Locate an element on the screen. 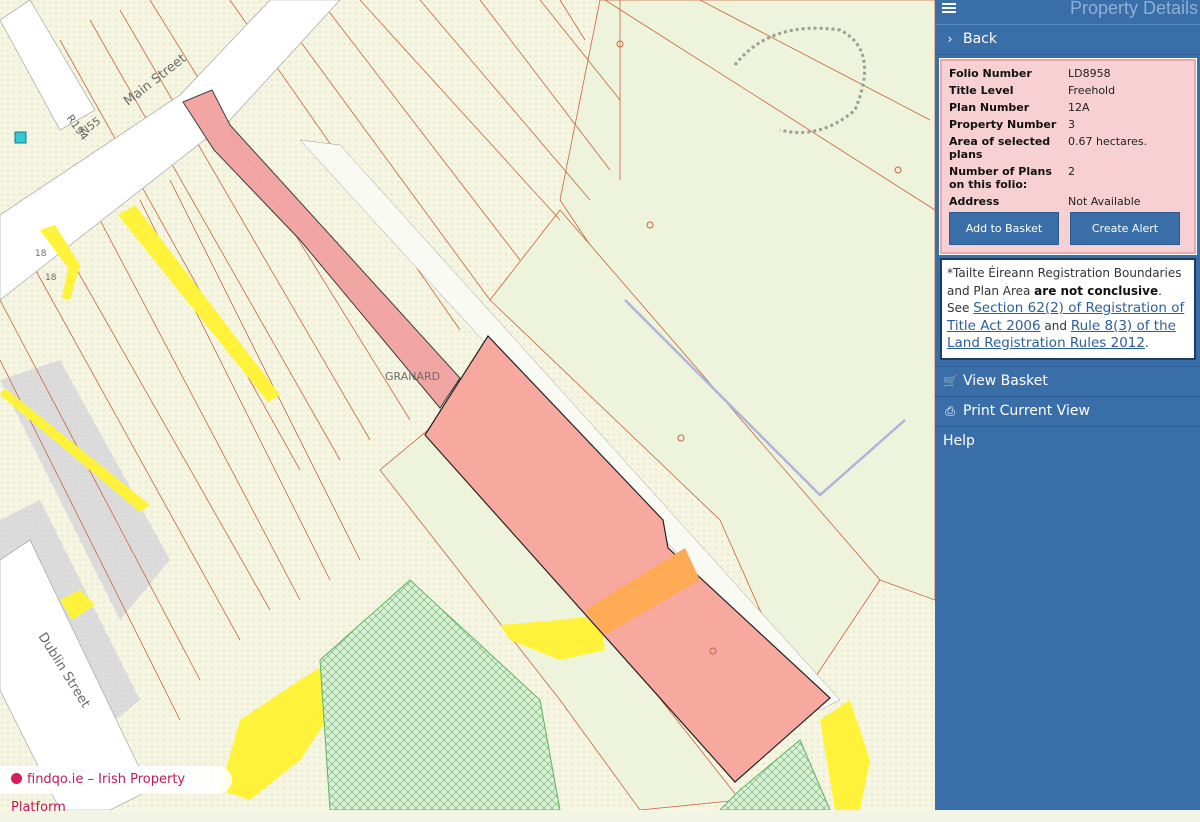 This screenshot has height=822, width=1200. create-alert-button: Create Alert is located at coordinates (1125, 228).